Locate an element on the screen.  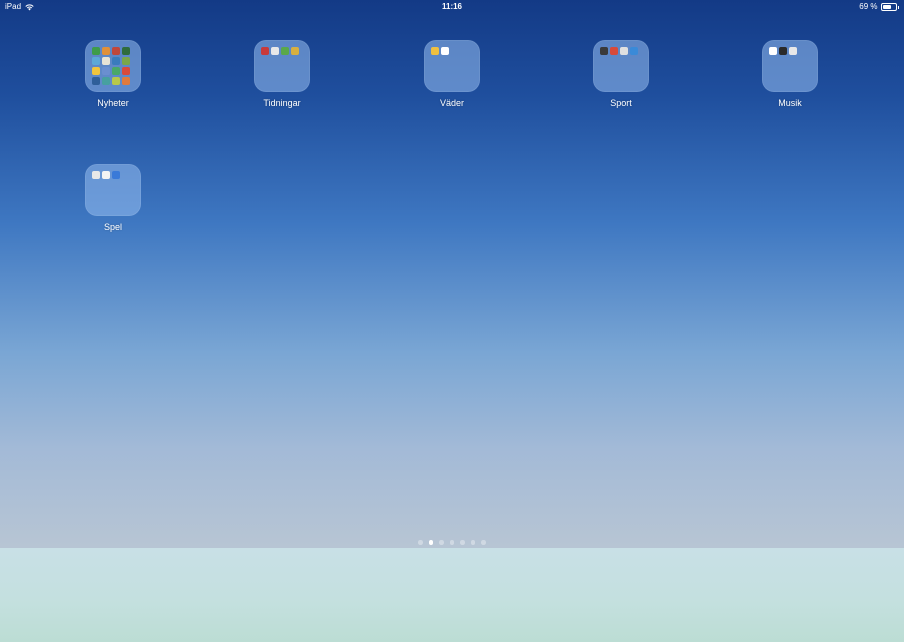
status-right: 69 % is located at coordinates (879, 7).